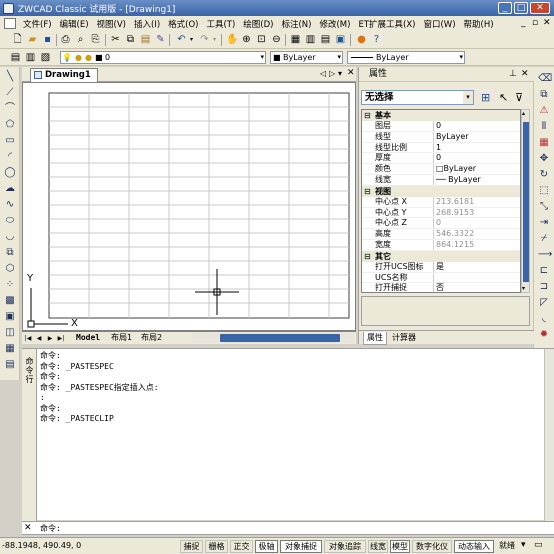  Describe the element at coordinates (10, 77) in the screenshot. I see `line-icon: ╲` at that location.